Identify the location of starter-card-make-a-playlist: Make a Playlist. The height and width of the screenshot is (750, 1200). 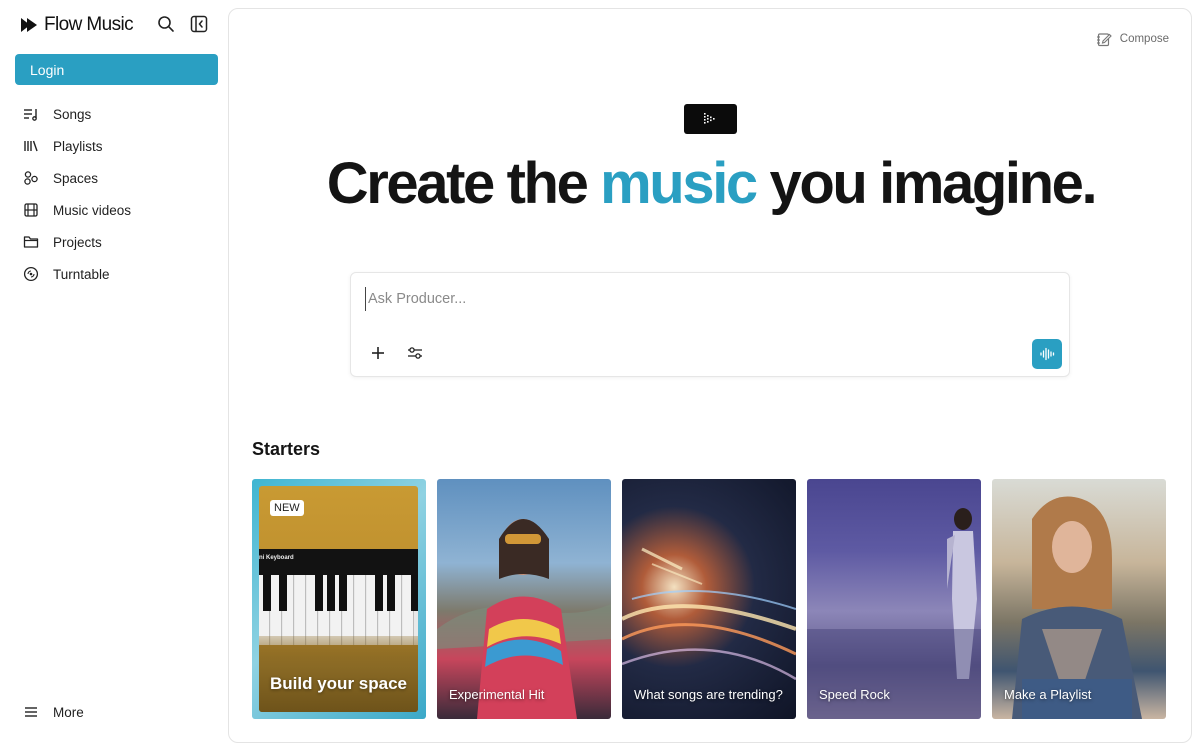
(1079, 599).